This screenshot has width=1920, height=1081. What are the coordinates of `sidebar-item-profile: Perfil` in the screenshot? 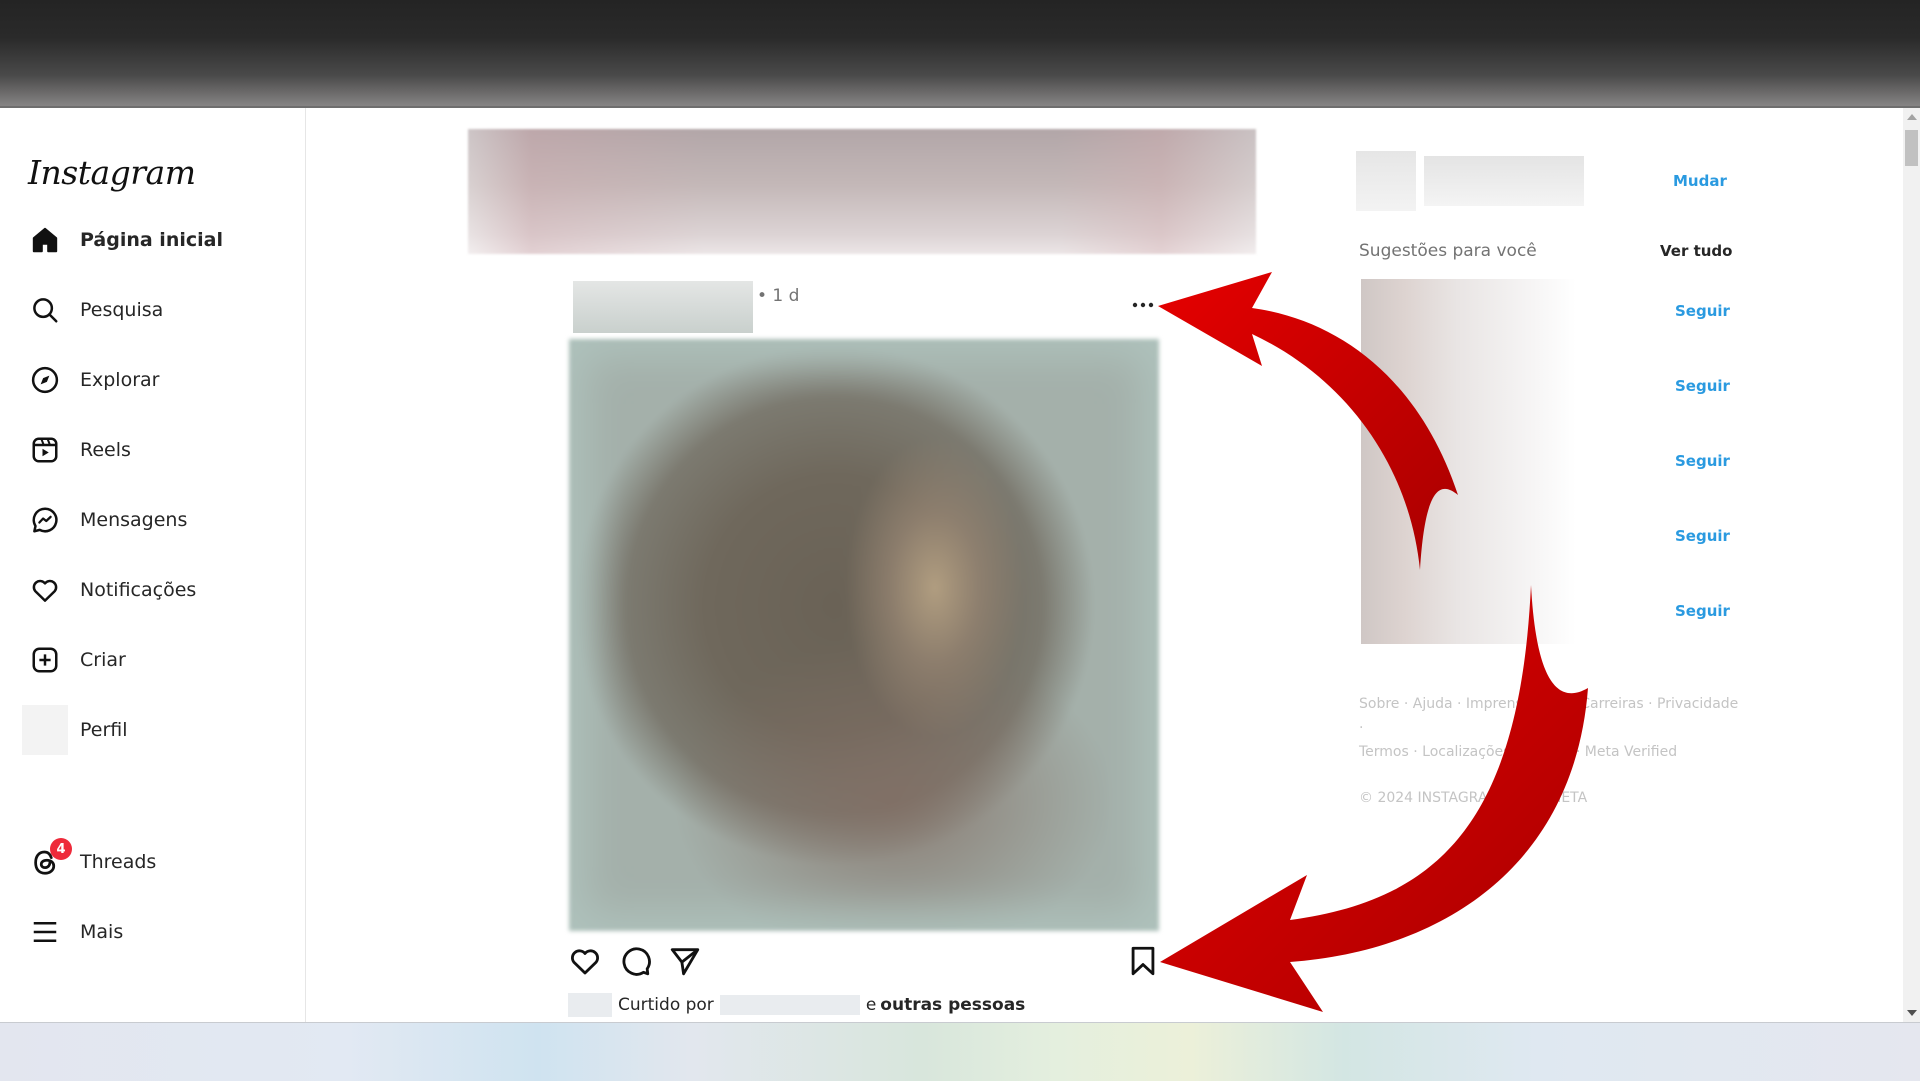 It's located at (75, 730).